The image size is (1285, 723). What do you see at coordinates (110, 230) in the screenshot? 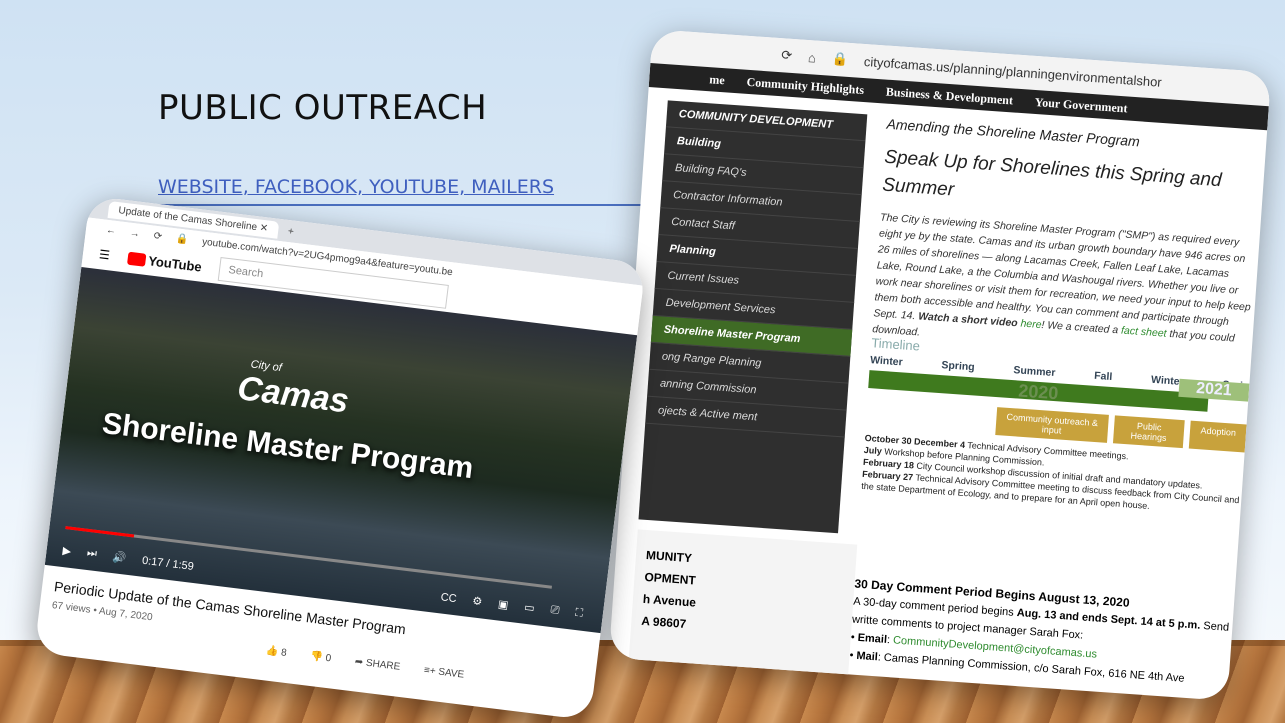
I see `back-icon: ←` at bounding box center [110, 230].